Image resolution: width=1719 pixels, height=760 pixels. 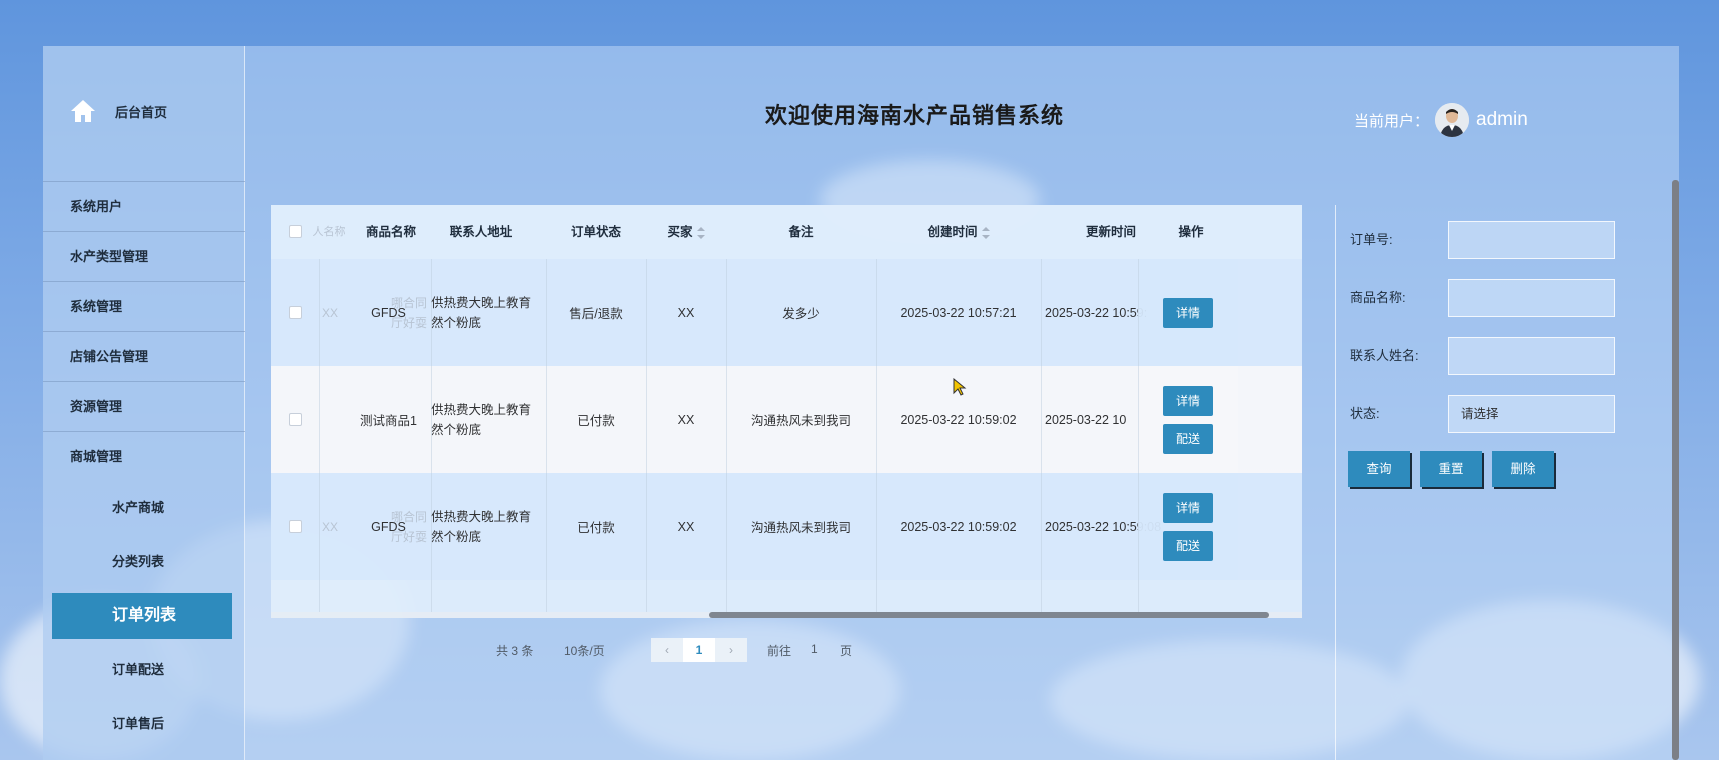 I want to click on product-name-input, so click(x=1531, y=298).